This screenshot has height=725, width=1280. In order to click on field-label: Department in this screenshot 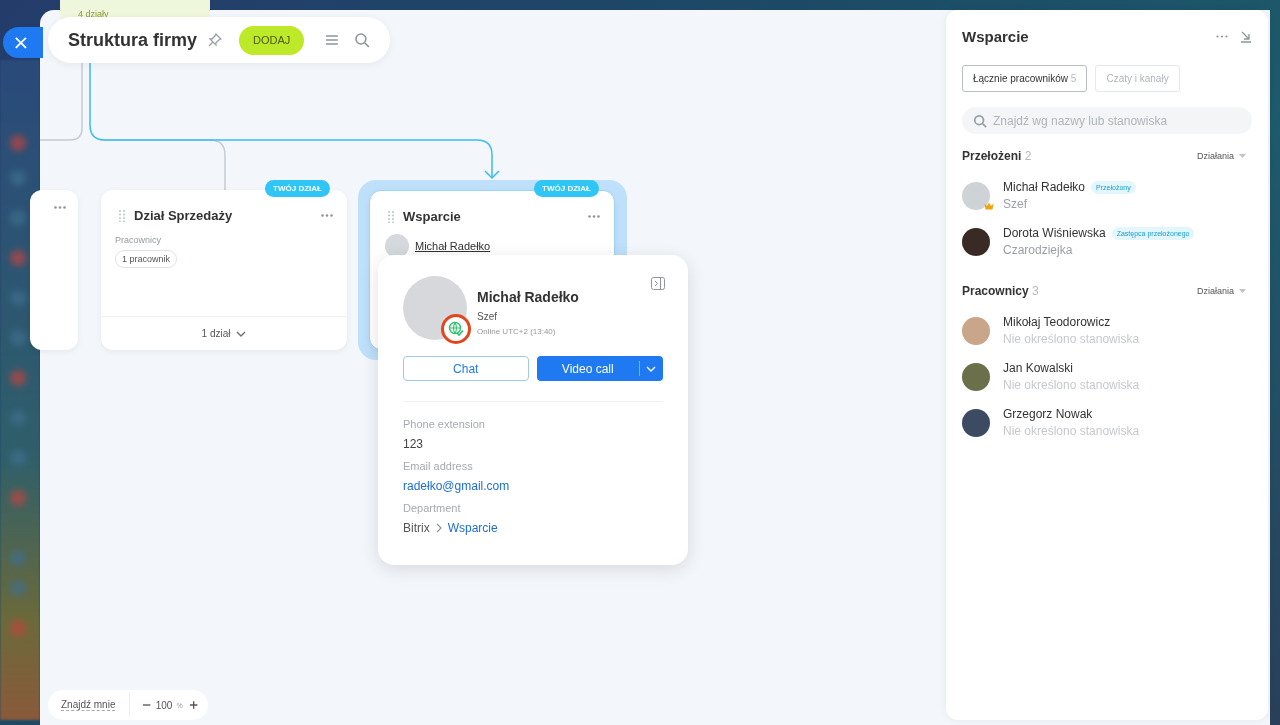, I will do `click(432, 508)`.